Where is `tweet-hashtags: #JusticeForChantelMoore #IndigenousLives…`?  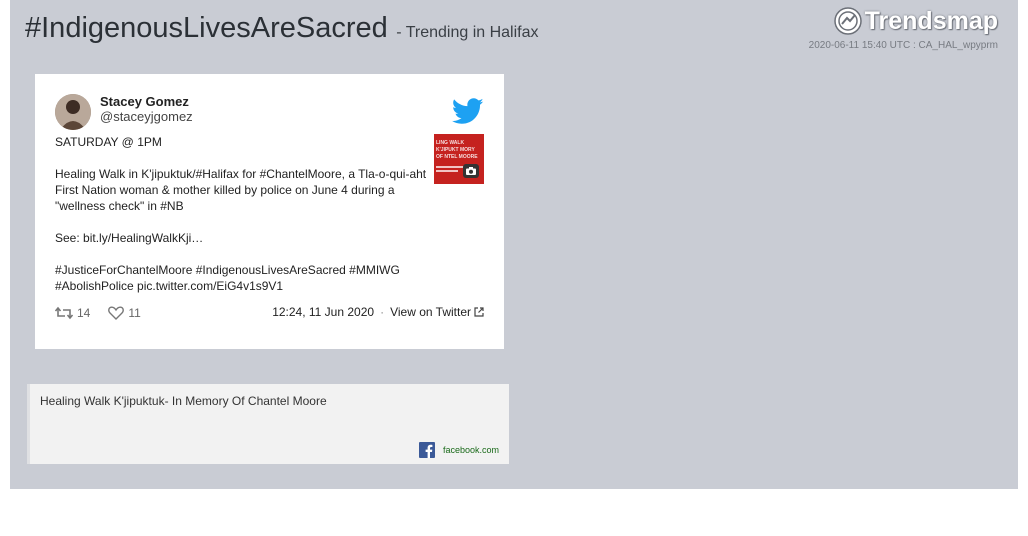 tweet-hashtags: #JusticeForChantelMoore #IndigenousLives… is located at coordinates (244, 278).